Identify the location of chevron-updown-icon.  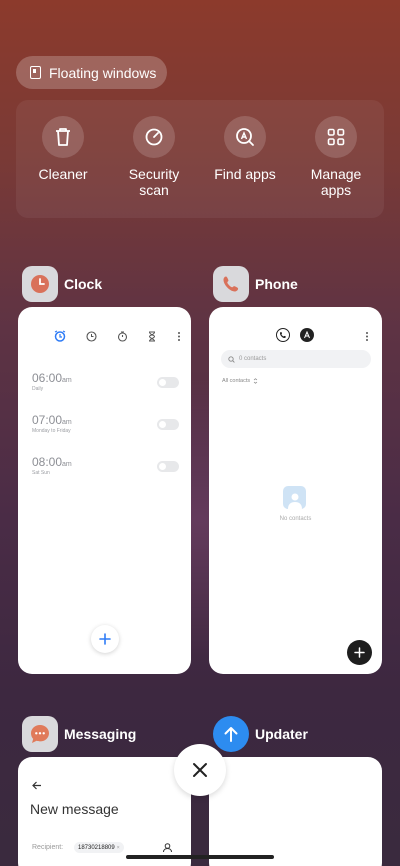
(255, 381).